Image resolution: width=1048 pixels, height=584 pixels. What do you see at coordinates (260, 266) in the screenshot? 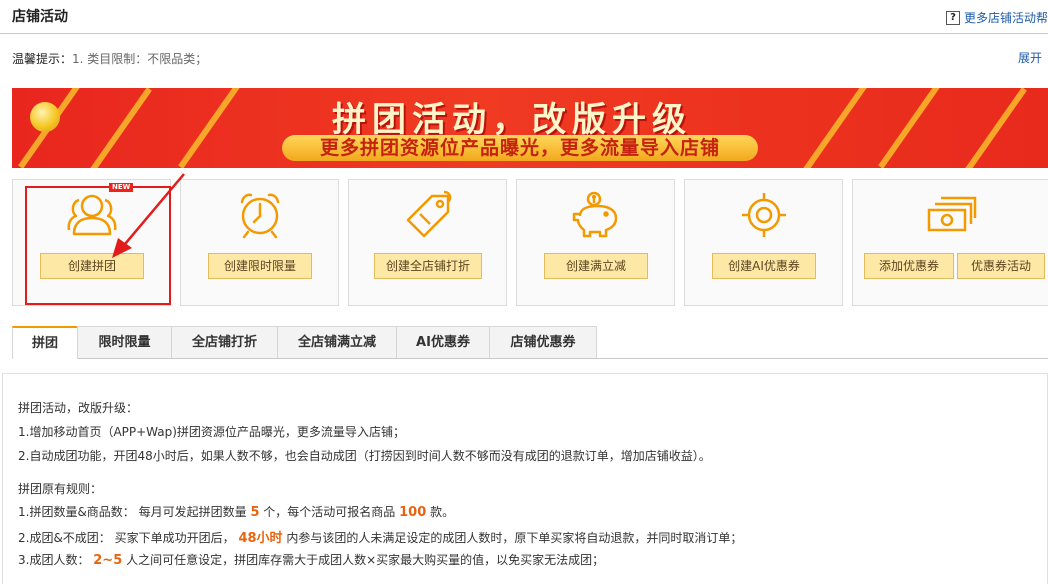
I see `create-flash-sale-button: 创建限时限量` at bounding box center [260, 266].